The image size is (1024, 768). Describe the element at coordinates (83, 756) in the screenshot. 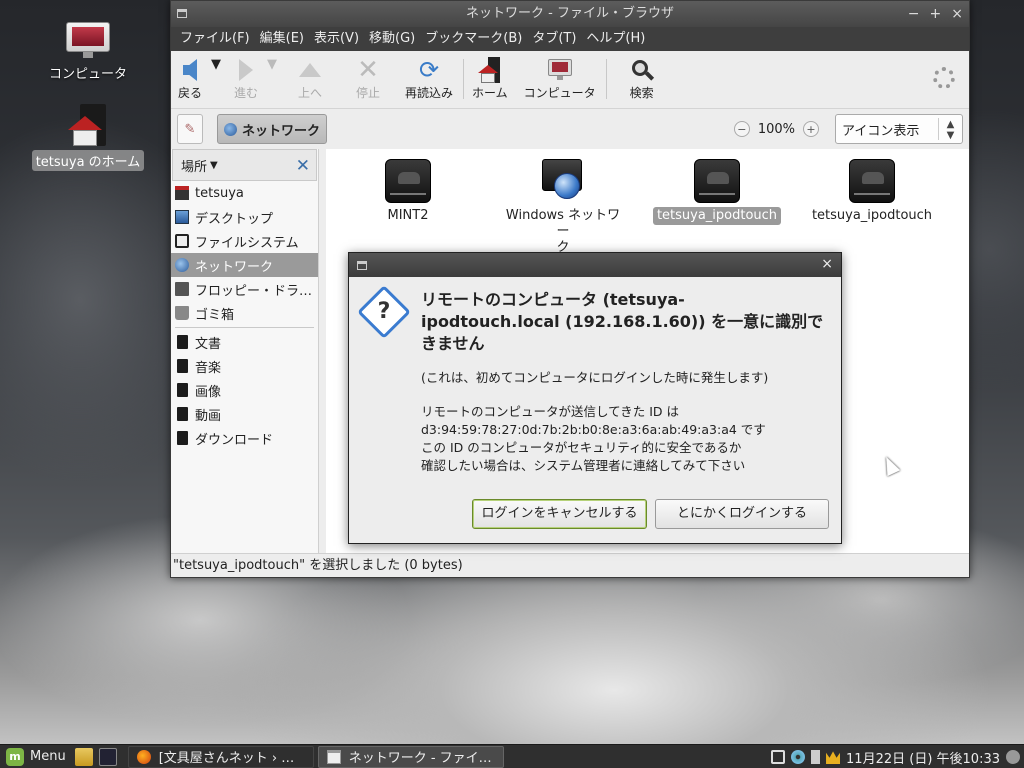

I see `file-manager-launcher-icon` at that location.